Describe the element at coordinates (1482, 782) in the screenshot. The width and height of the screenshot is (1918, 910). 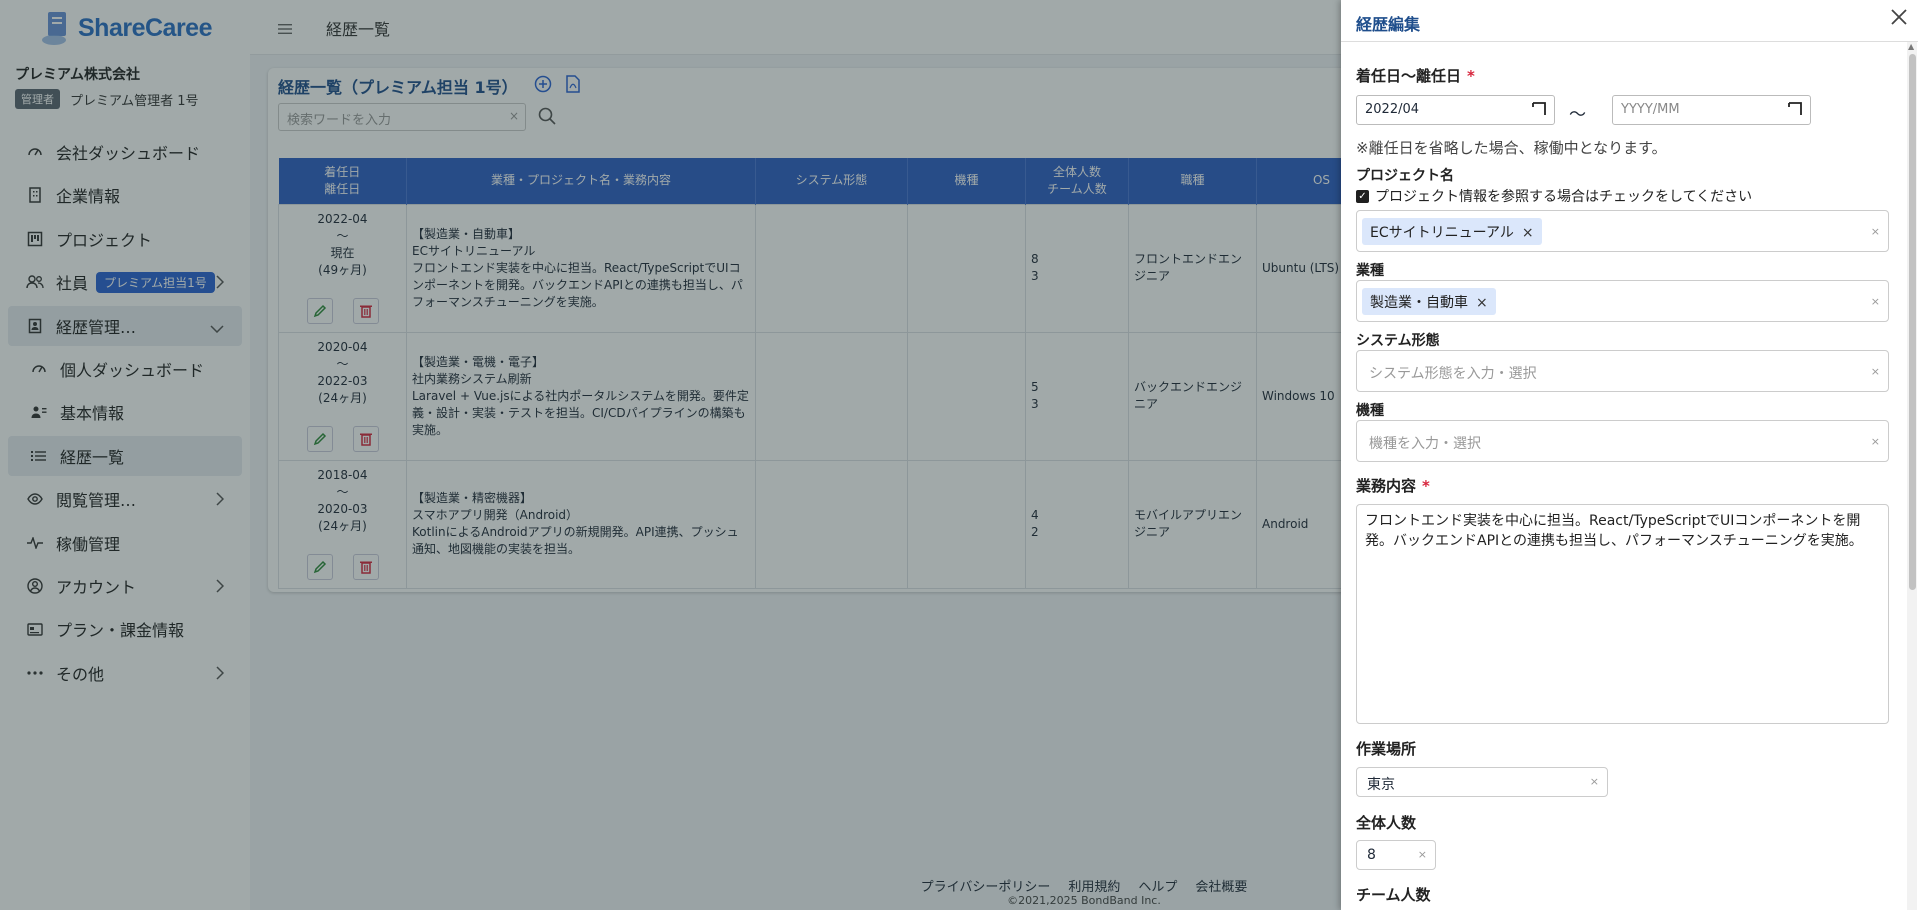
I see `place-input: 東京 ×` at that location.